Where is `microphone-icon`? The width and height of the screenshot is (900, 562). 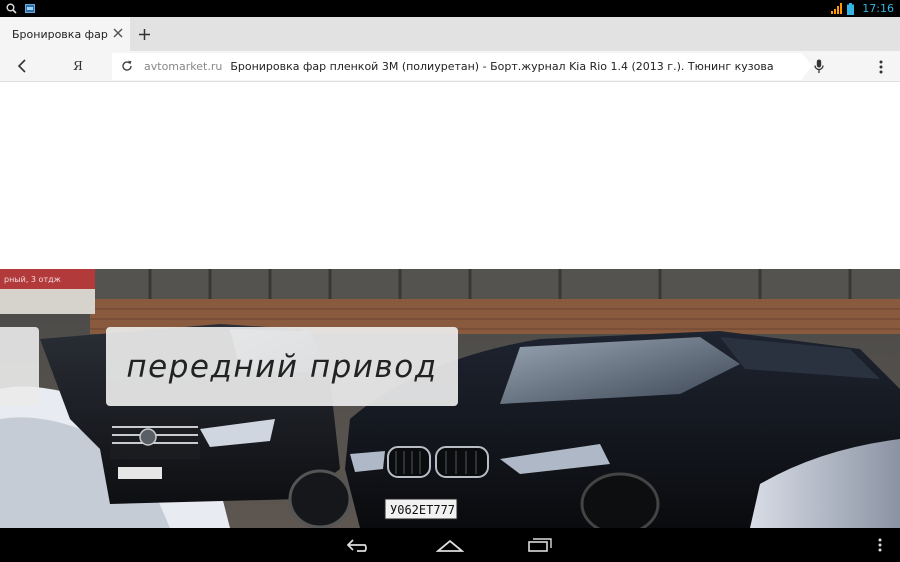 microphone-icon is located at coordinates (819, 66).